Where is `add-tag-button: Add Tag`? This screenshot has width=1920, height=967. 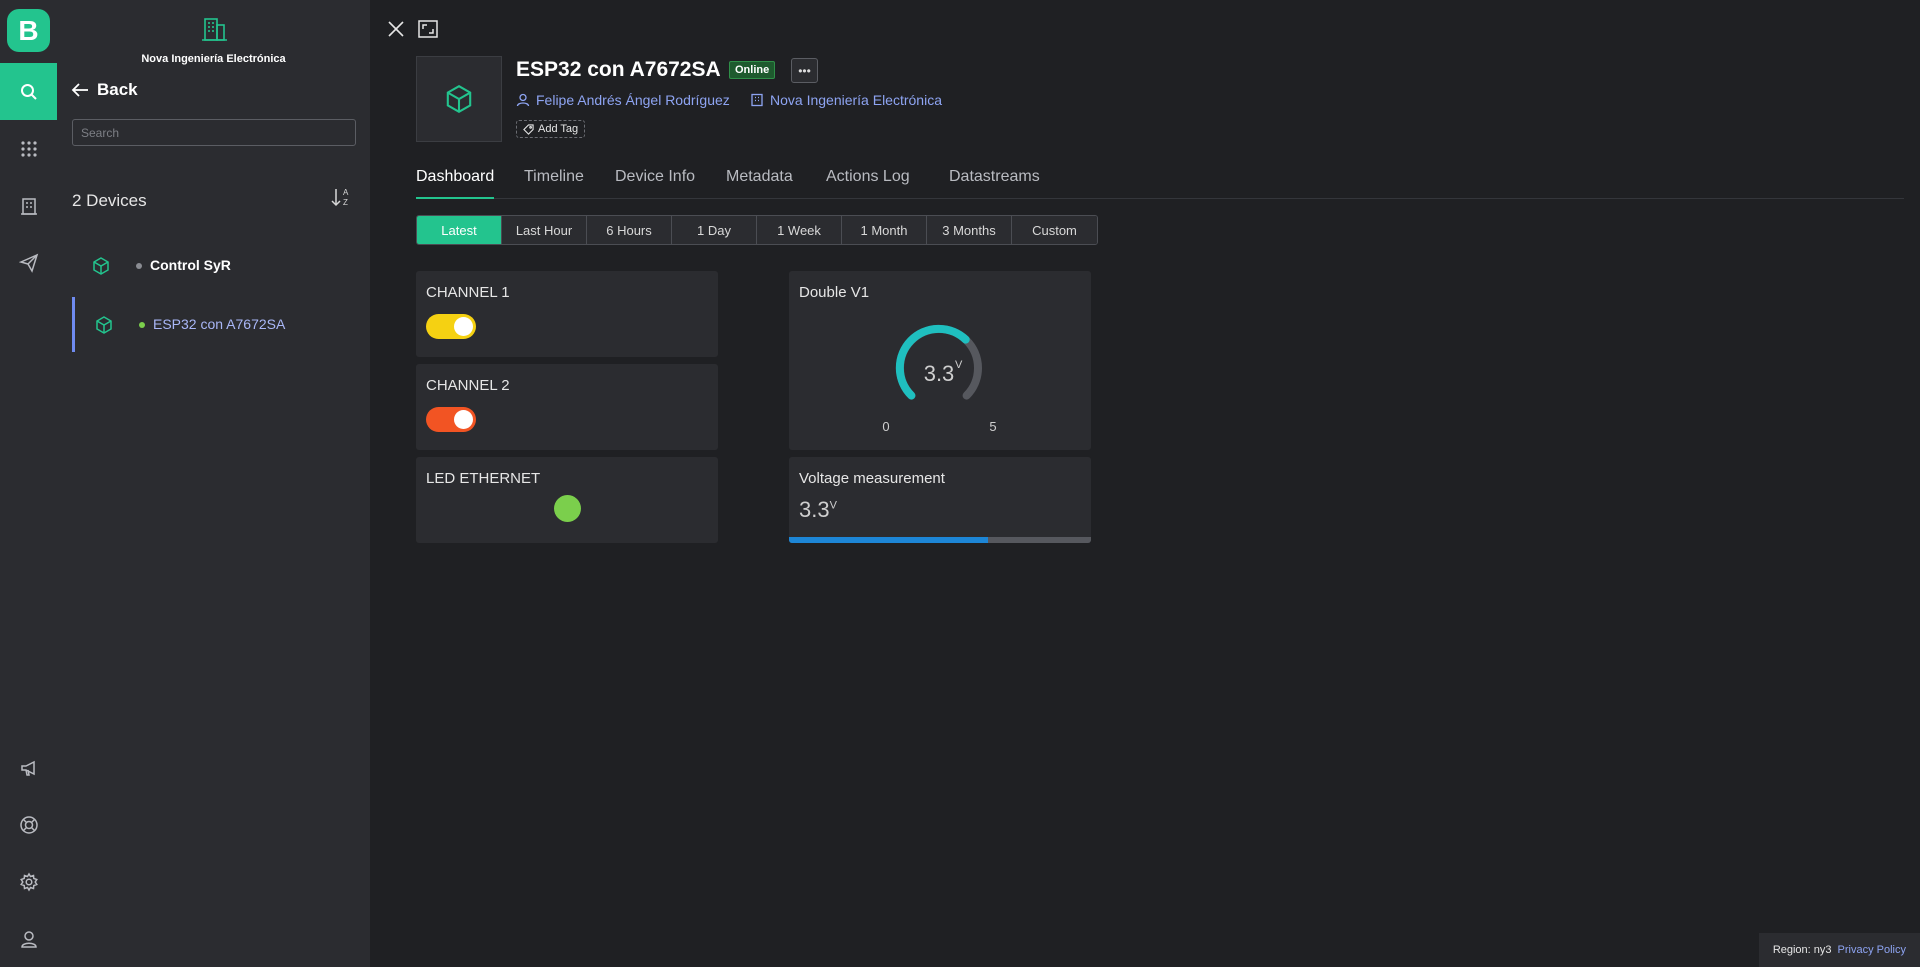
add-tag-button: Add Tag is located at coordinates (551, 129).